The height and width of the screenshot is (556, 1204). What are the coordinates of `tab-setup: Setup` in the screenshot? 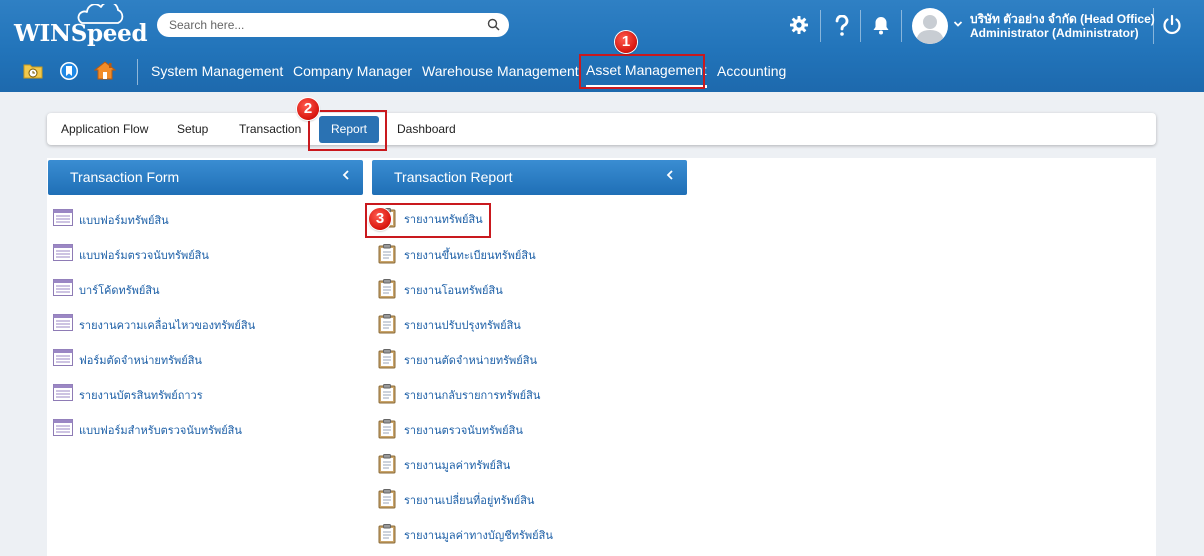 It's located at (192, 129).